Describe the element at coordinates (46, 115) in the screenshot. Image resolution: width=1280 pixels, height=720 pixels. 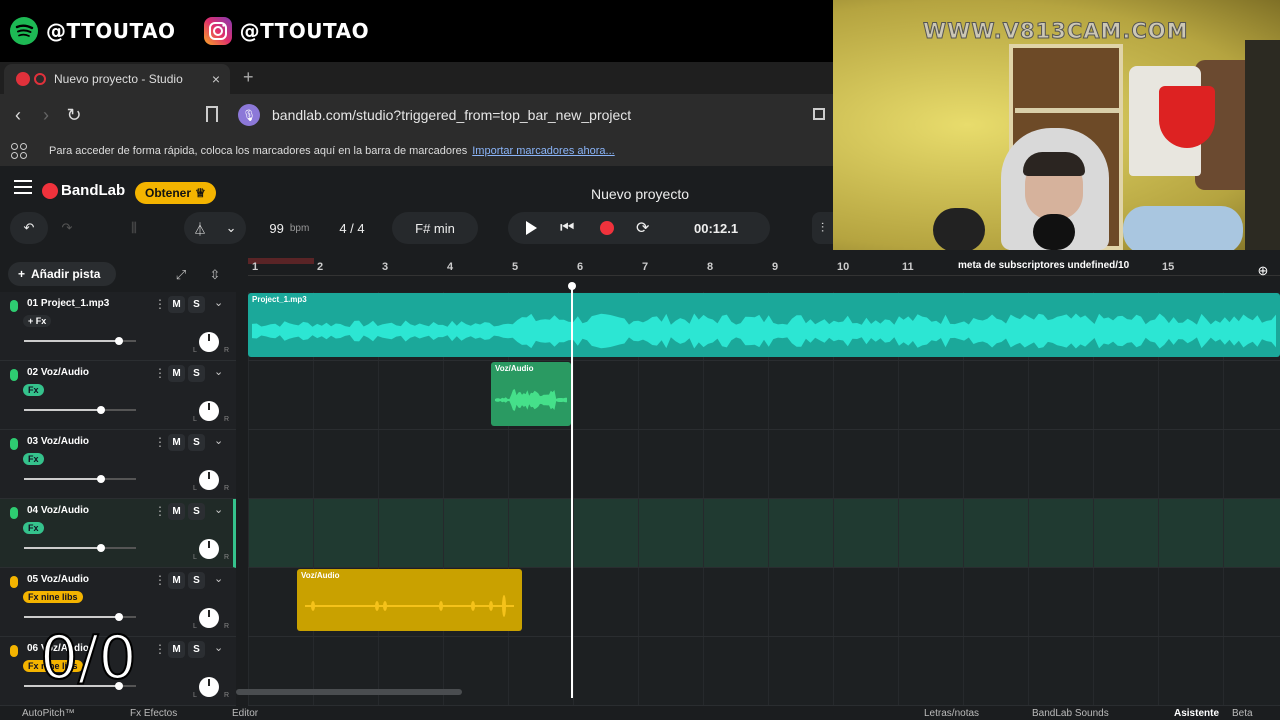
I see `forward-icon: ›` at that location.